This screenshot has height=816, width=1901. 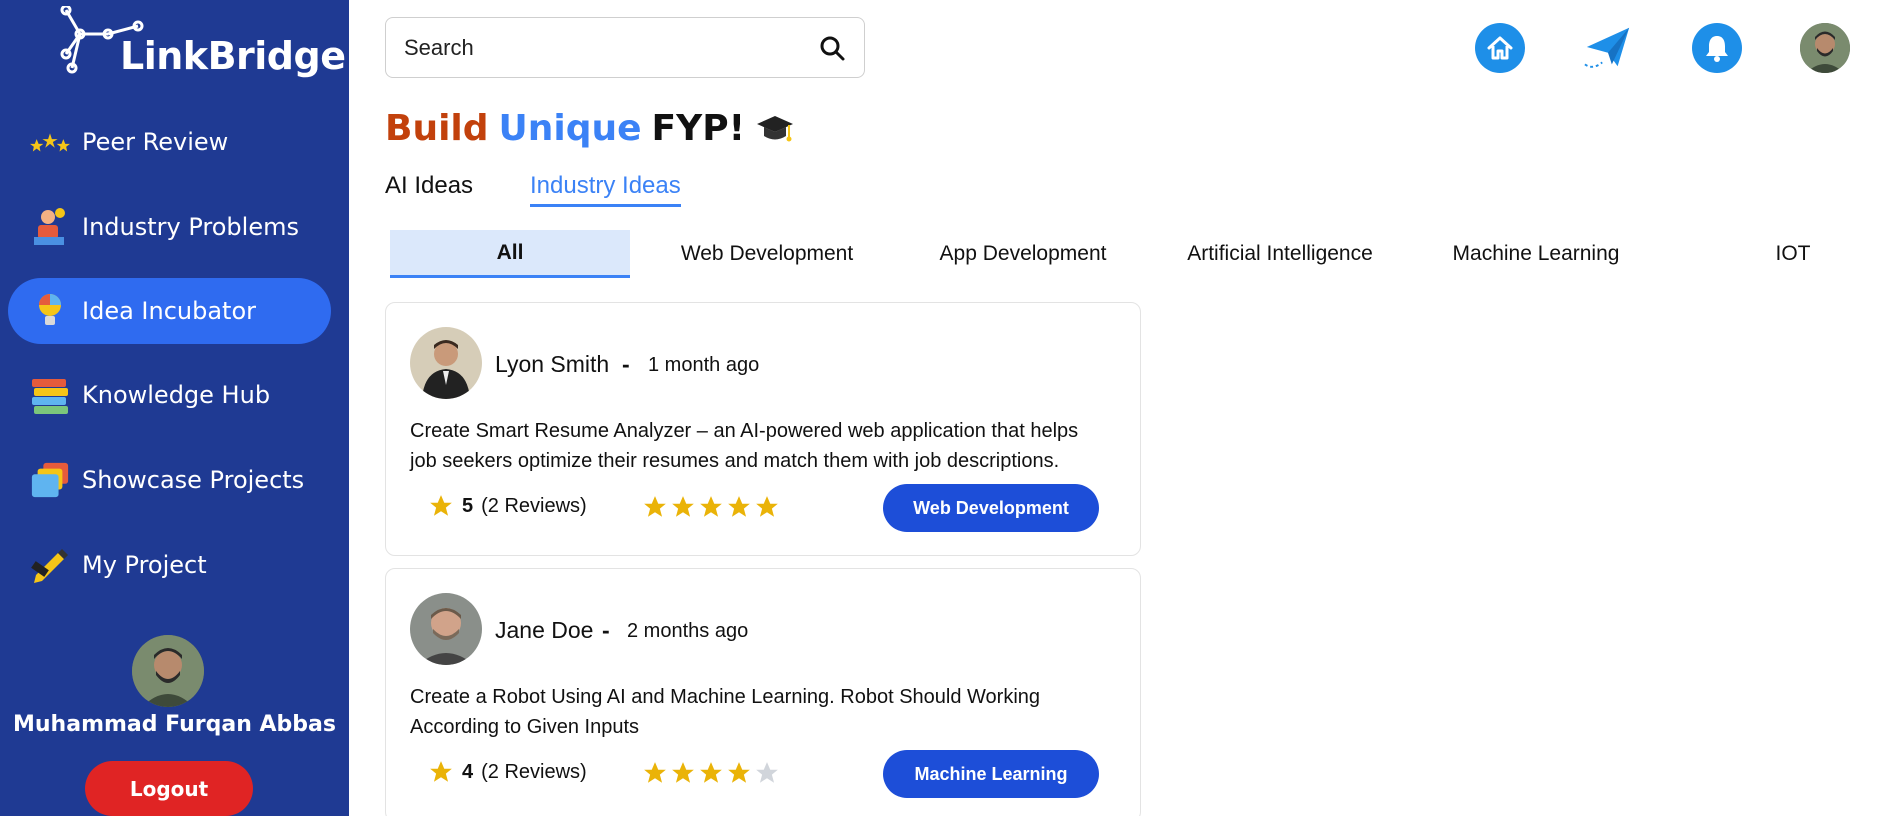 I want to click on search-bar, so click(x=625, y=47).